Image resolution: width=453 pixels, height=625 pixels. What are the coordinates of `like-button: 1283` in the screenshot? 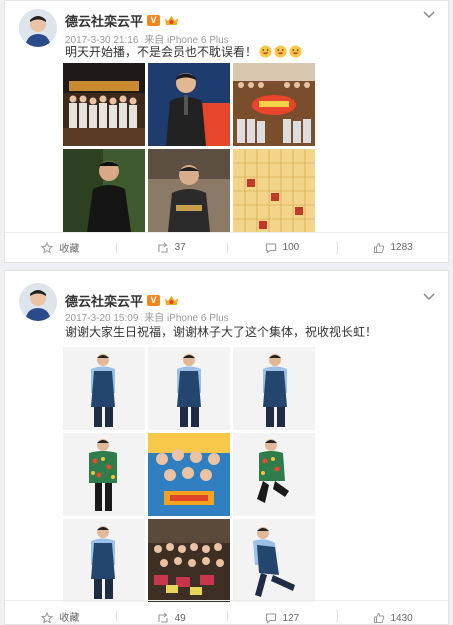 It's located at (392, 247).